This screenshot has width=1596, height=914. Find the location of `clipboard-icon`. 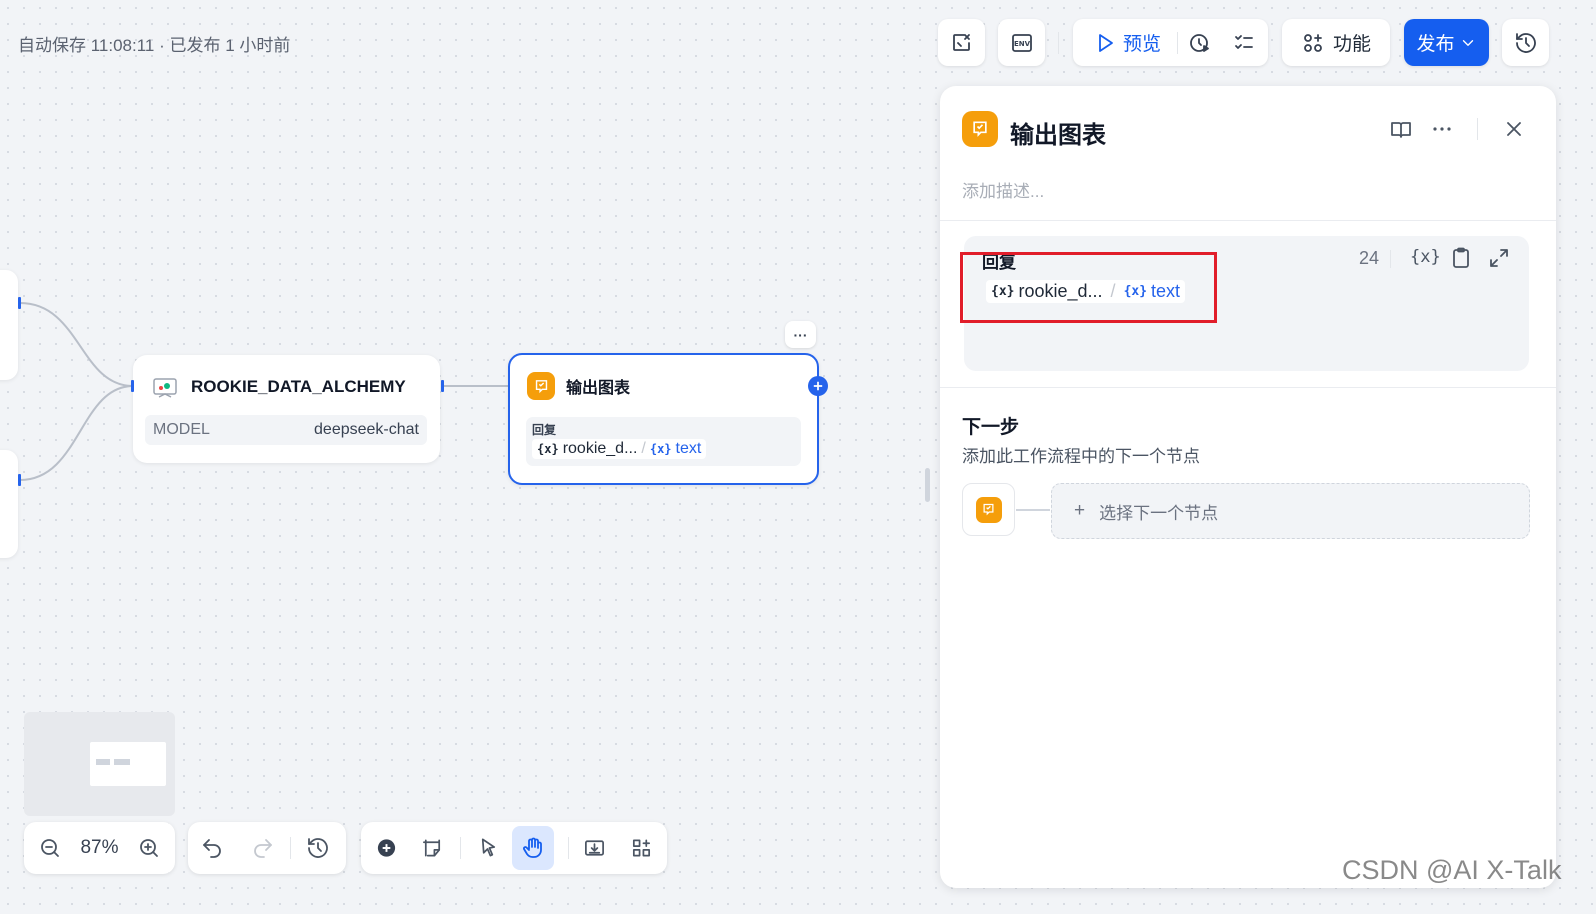

clipboard-icon is located at coordinates (1461, 258).